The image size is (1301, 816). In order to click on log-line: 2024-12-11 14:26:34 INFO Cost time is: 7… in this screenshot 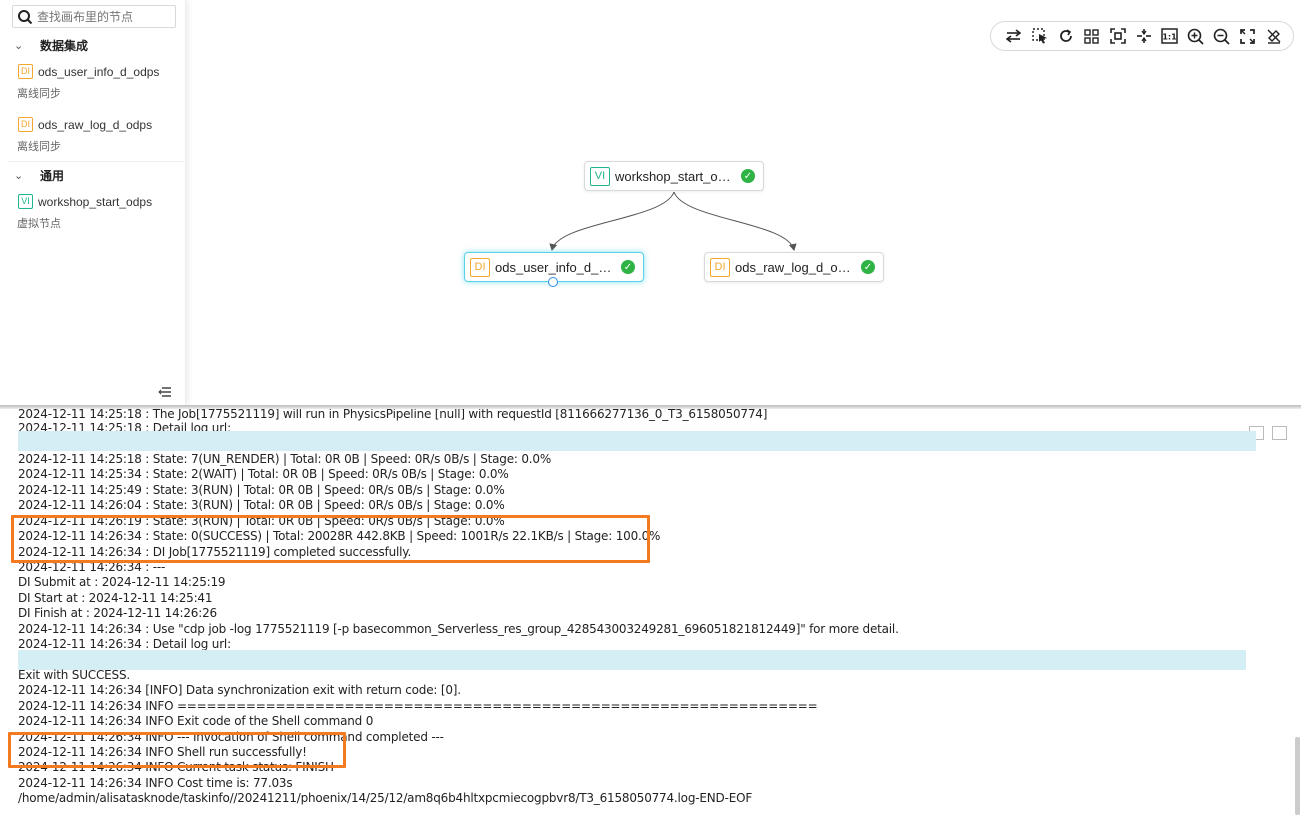, I will do `click(155, 783)`.